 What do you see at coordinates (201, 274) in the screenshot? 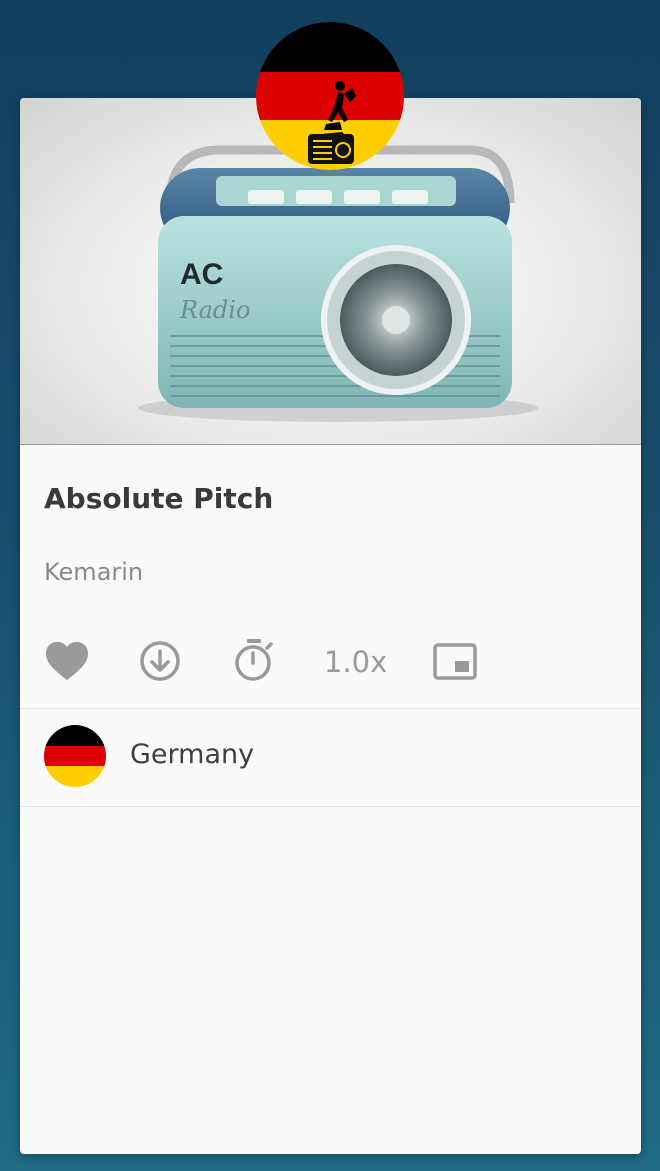
I see `artwork-logo-text: AC` at bounding box center [201, 274].